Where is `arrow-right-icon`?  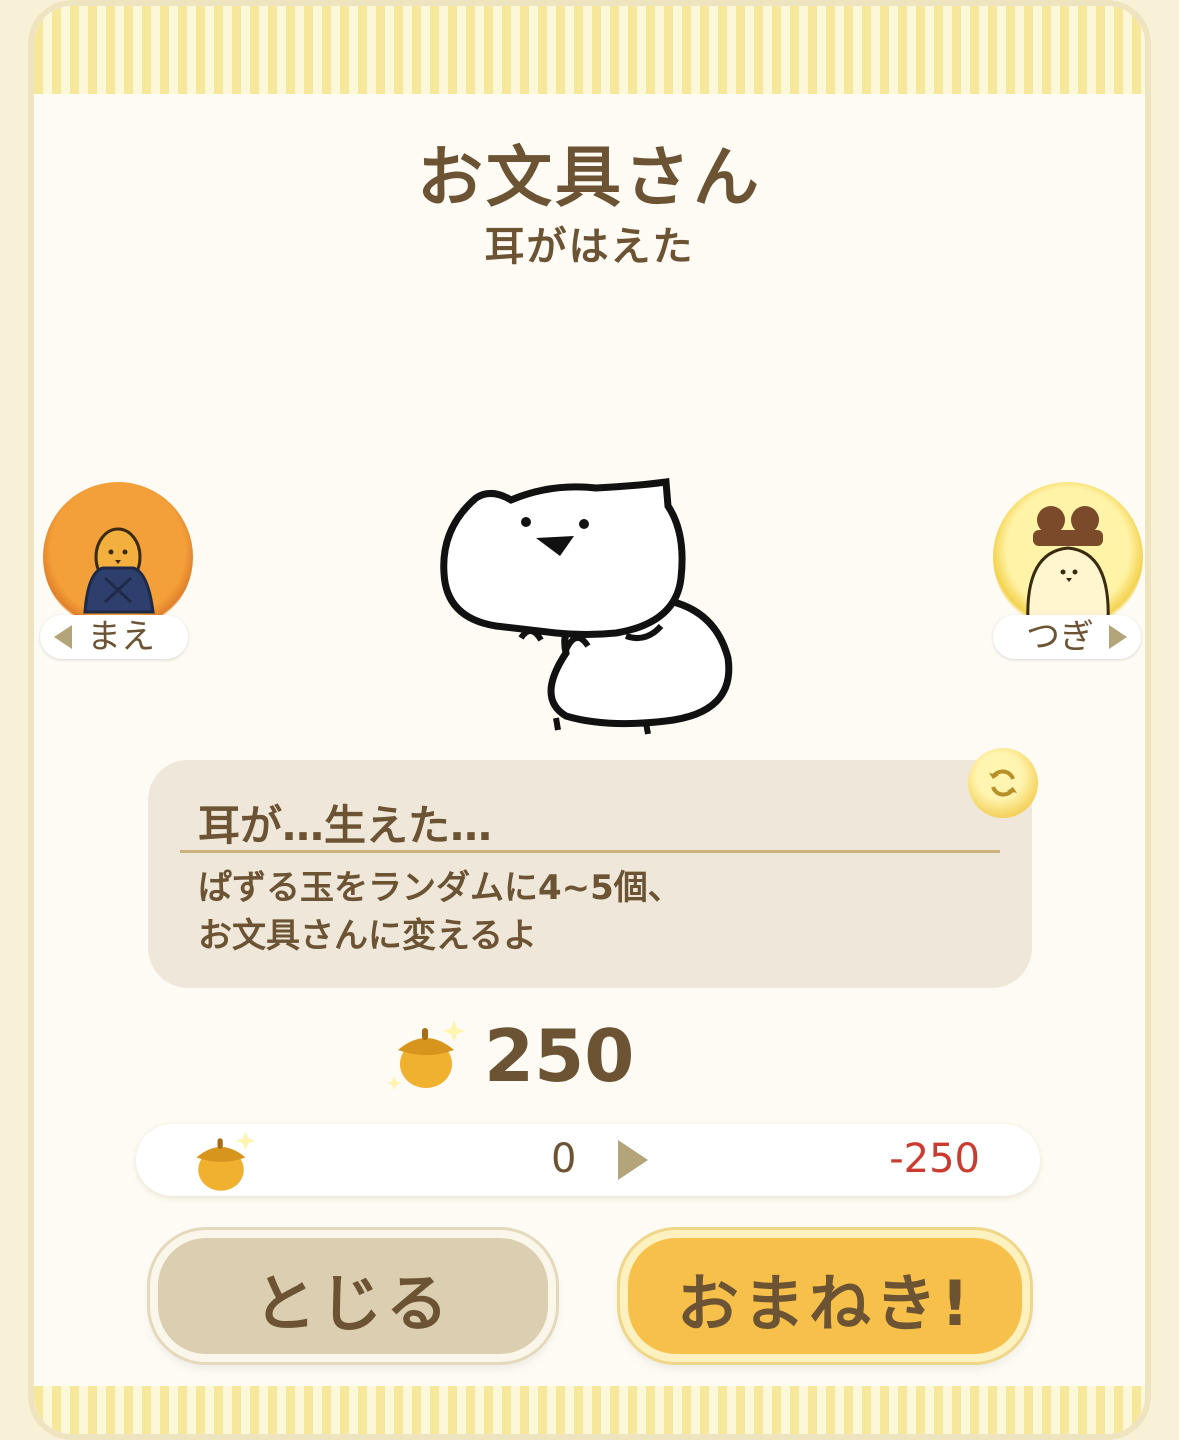
arrow-right-icon is located at coordinates (633, 1160).